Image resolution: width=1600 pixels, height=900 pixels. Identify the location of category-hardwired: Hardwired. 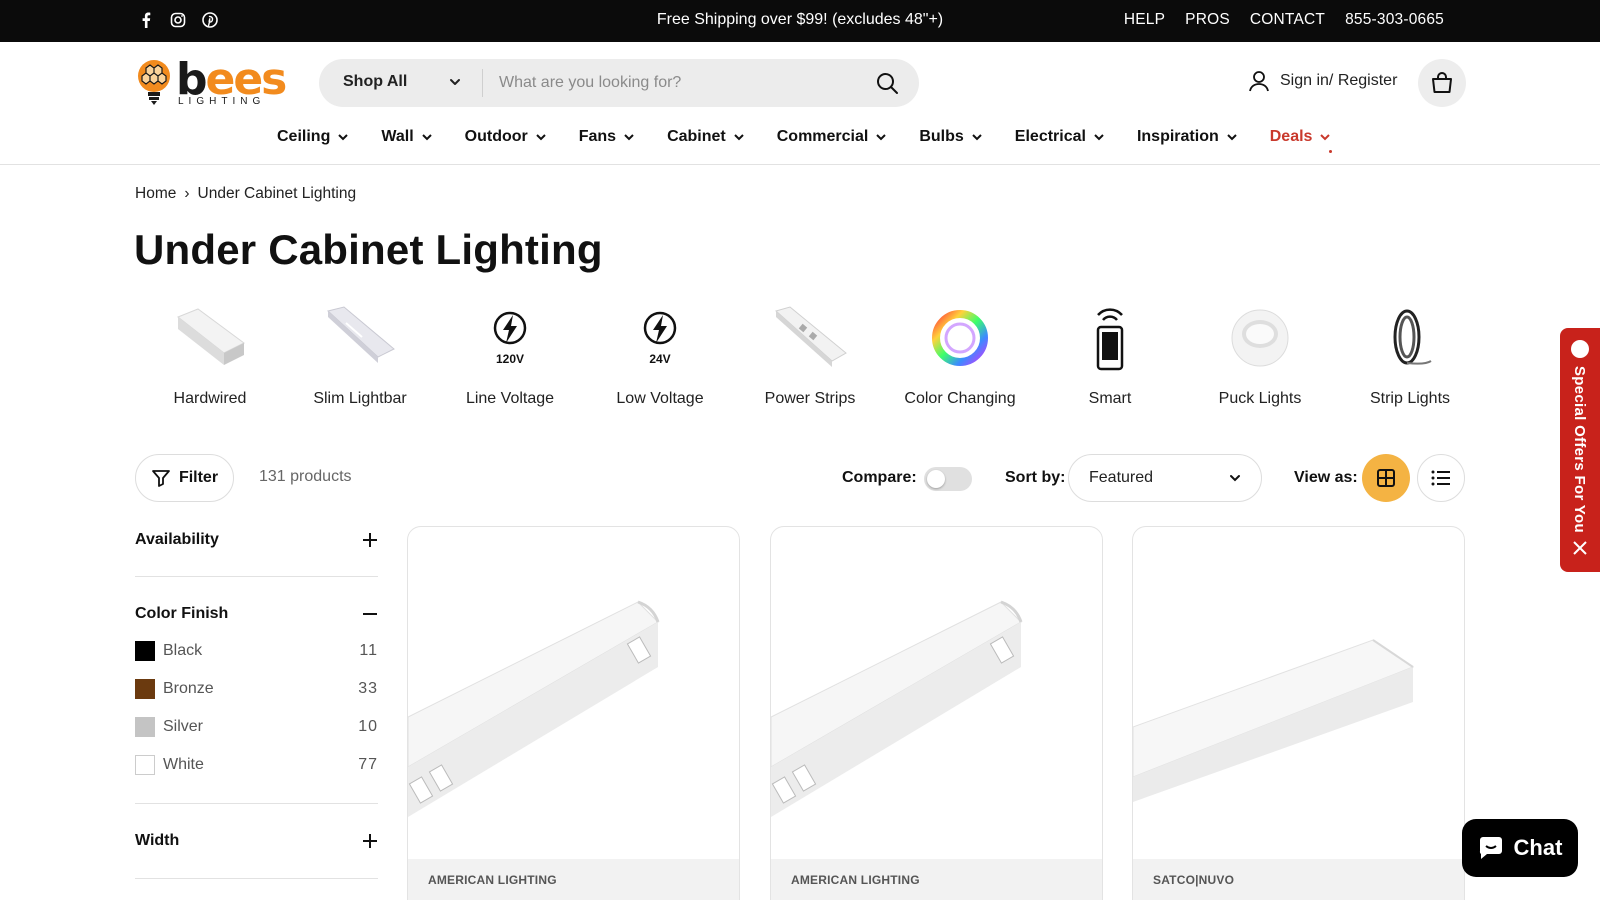
(210, 353).